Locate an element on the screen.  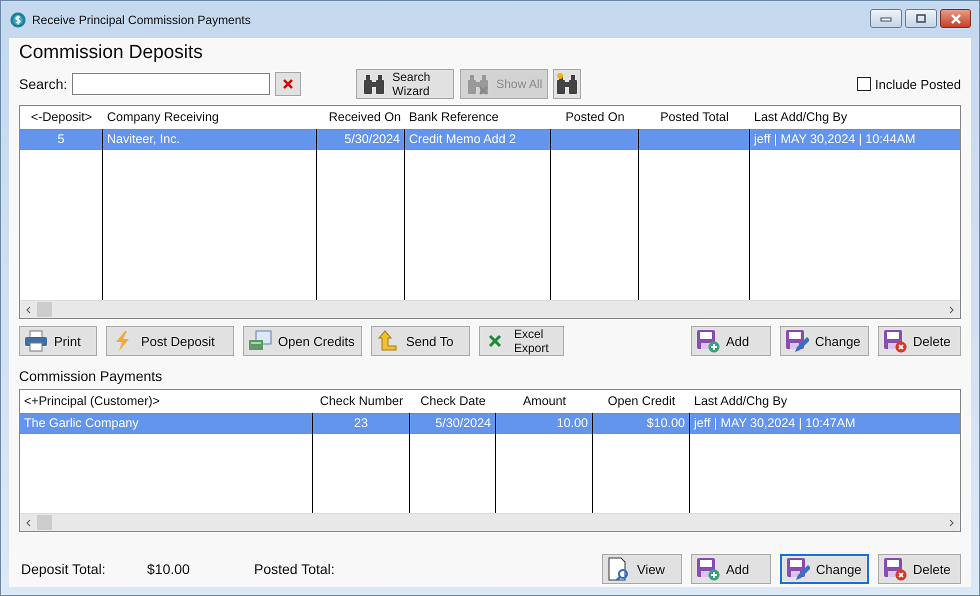
credits-button: Open Credits is located at coordinates (302, 341).